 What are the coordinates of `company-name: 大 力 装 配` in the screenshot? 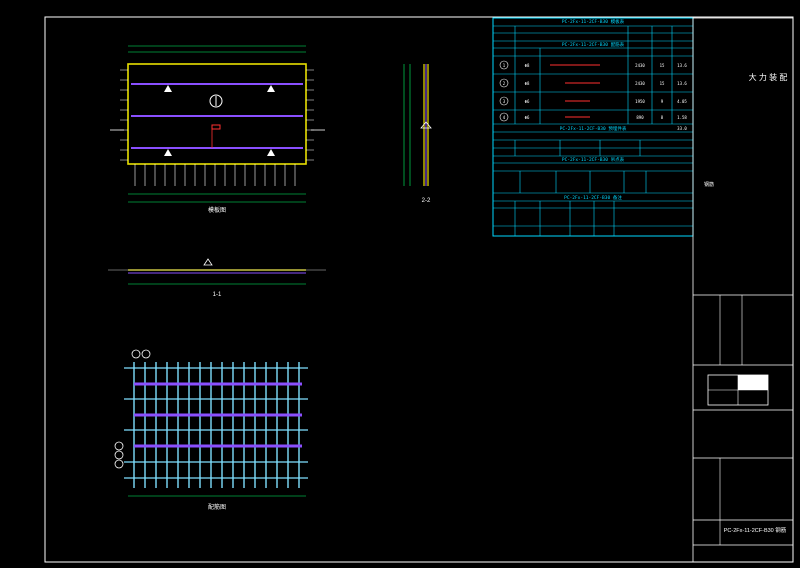 It's located at (768, 77).